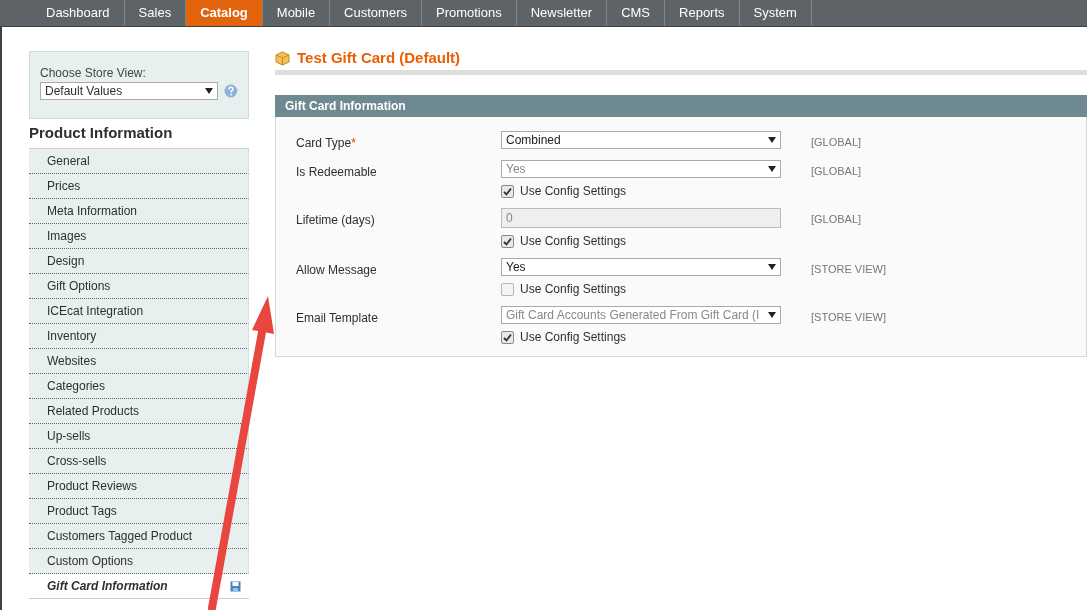 This screenshot has width=1087, height=610. I want to click on nav-tab: Reports, so click(702, 13).